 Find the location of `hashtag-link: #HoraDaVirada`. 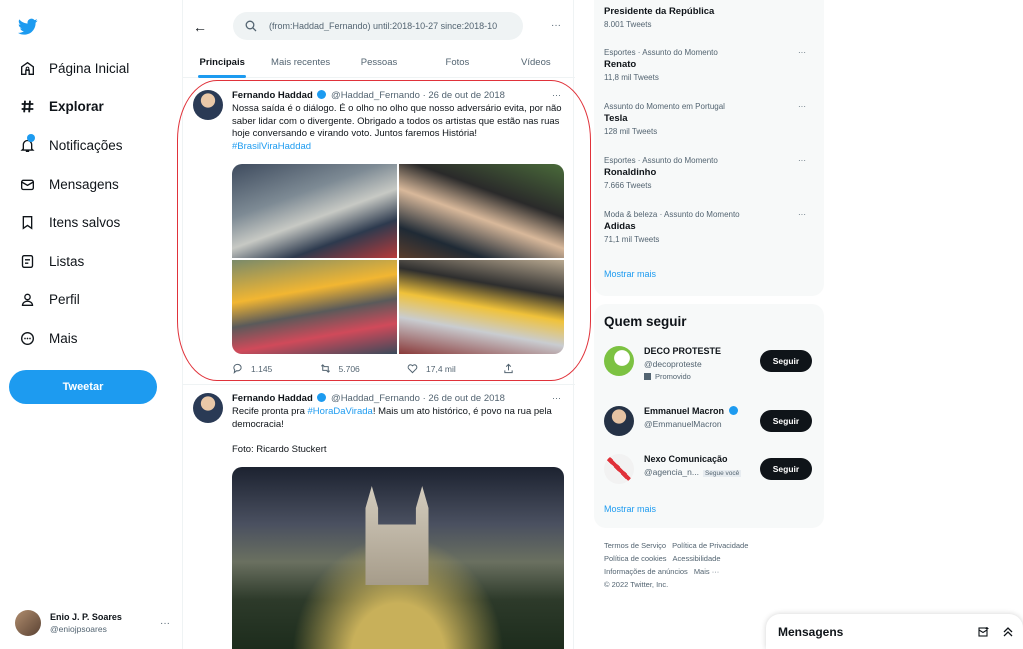

hashtag-link: #HoraDaVirada is located at coordinates (340, 411).